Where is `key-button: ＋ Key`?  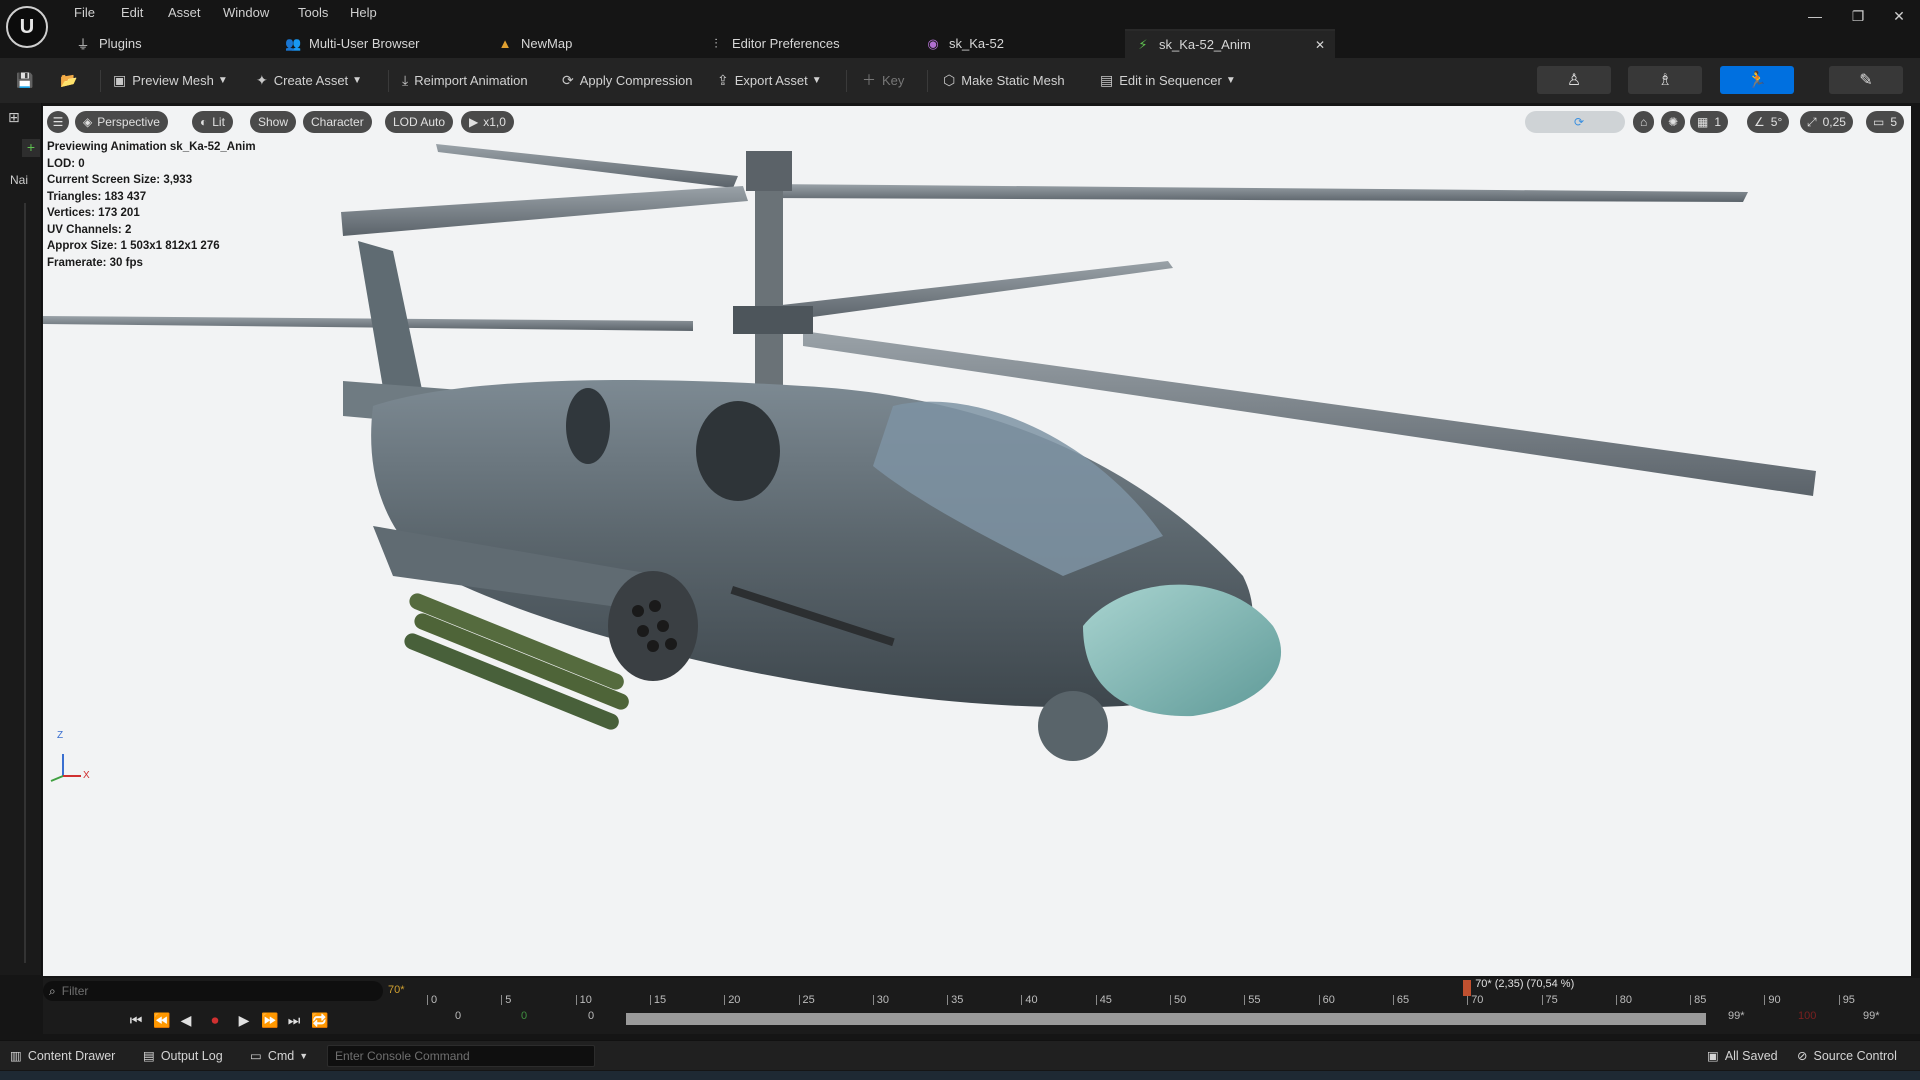 key-button: ＋ Key is located at coordinates (883, 80).